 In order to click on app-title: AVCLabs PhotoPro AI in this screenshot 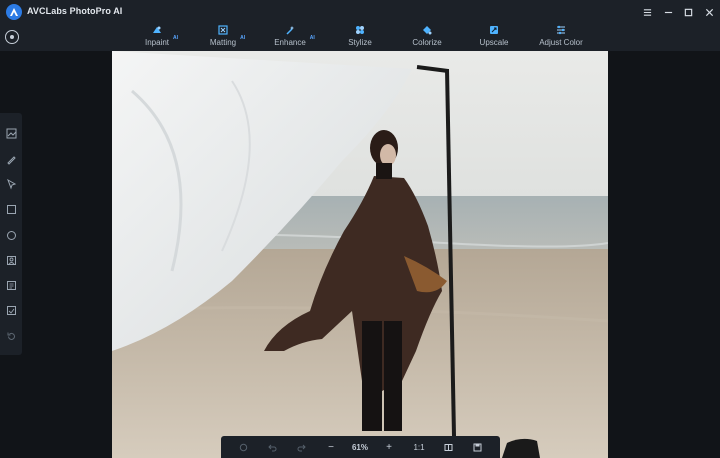, I will do `click(75, 11)`.